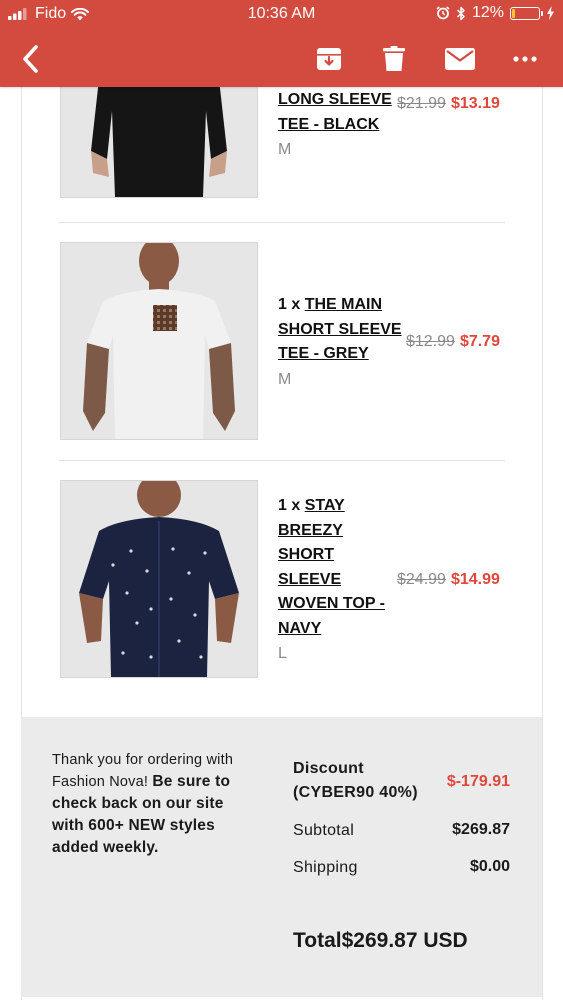 The width and height of the screenshot is (563, 1000). I want to click on battery-percent: 12%, so click(487, 12).